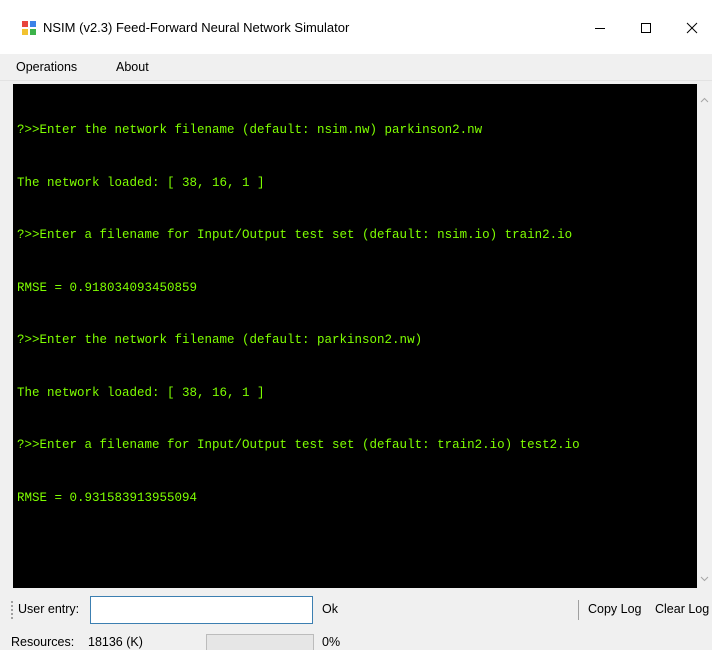  Describe the element at coordinates (356, 608) in the screenshot. I see `entry-toolbar: User entry: Ok Copy Log Clear Log` at that location.